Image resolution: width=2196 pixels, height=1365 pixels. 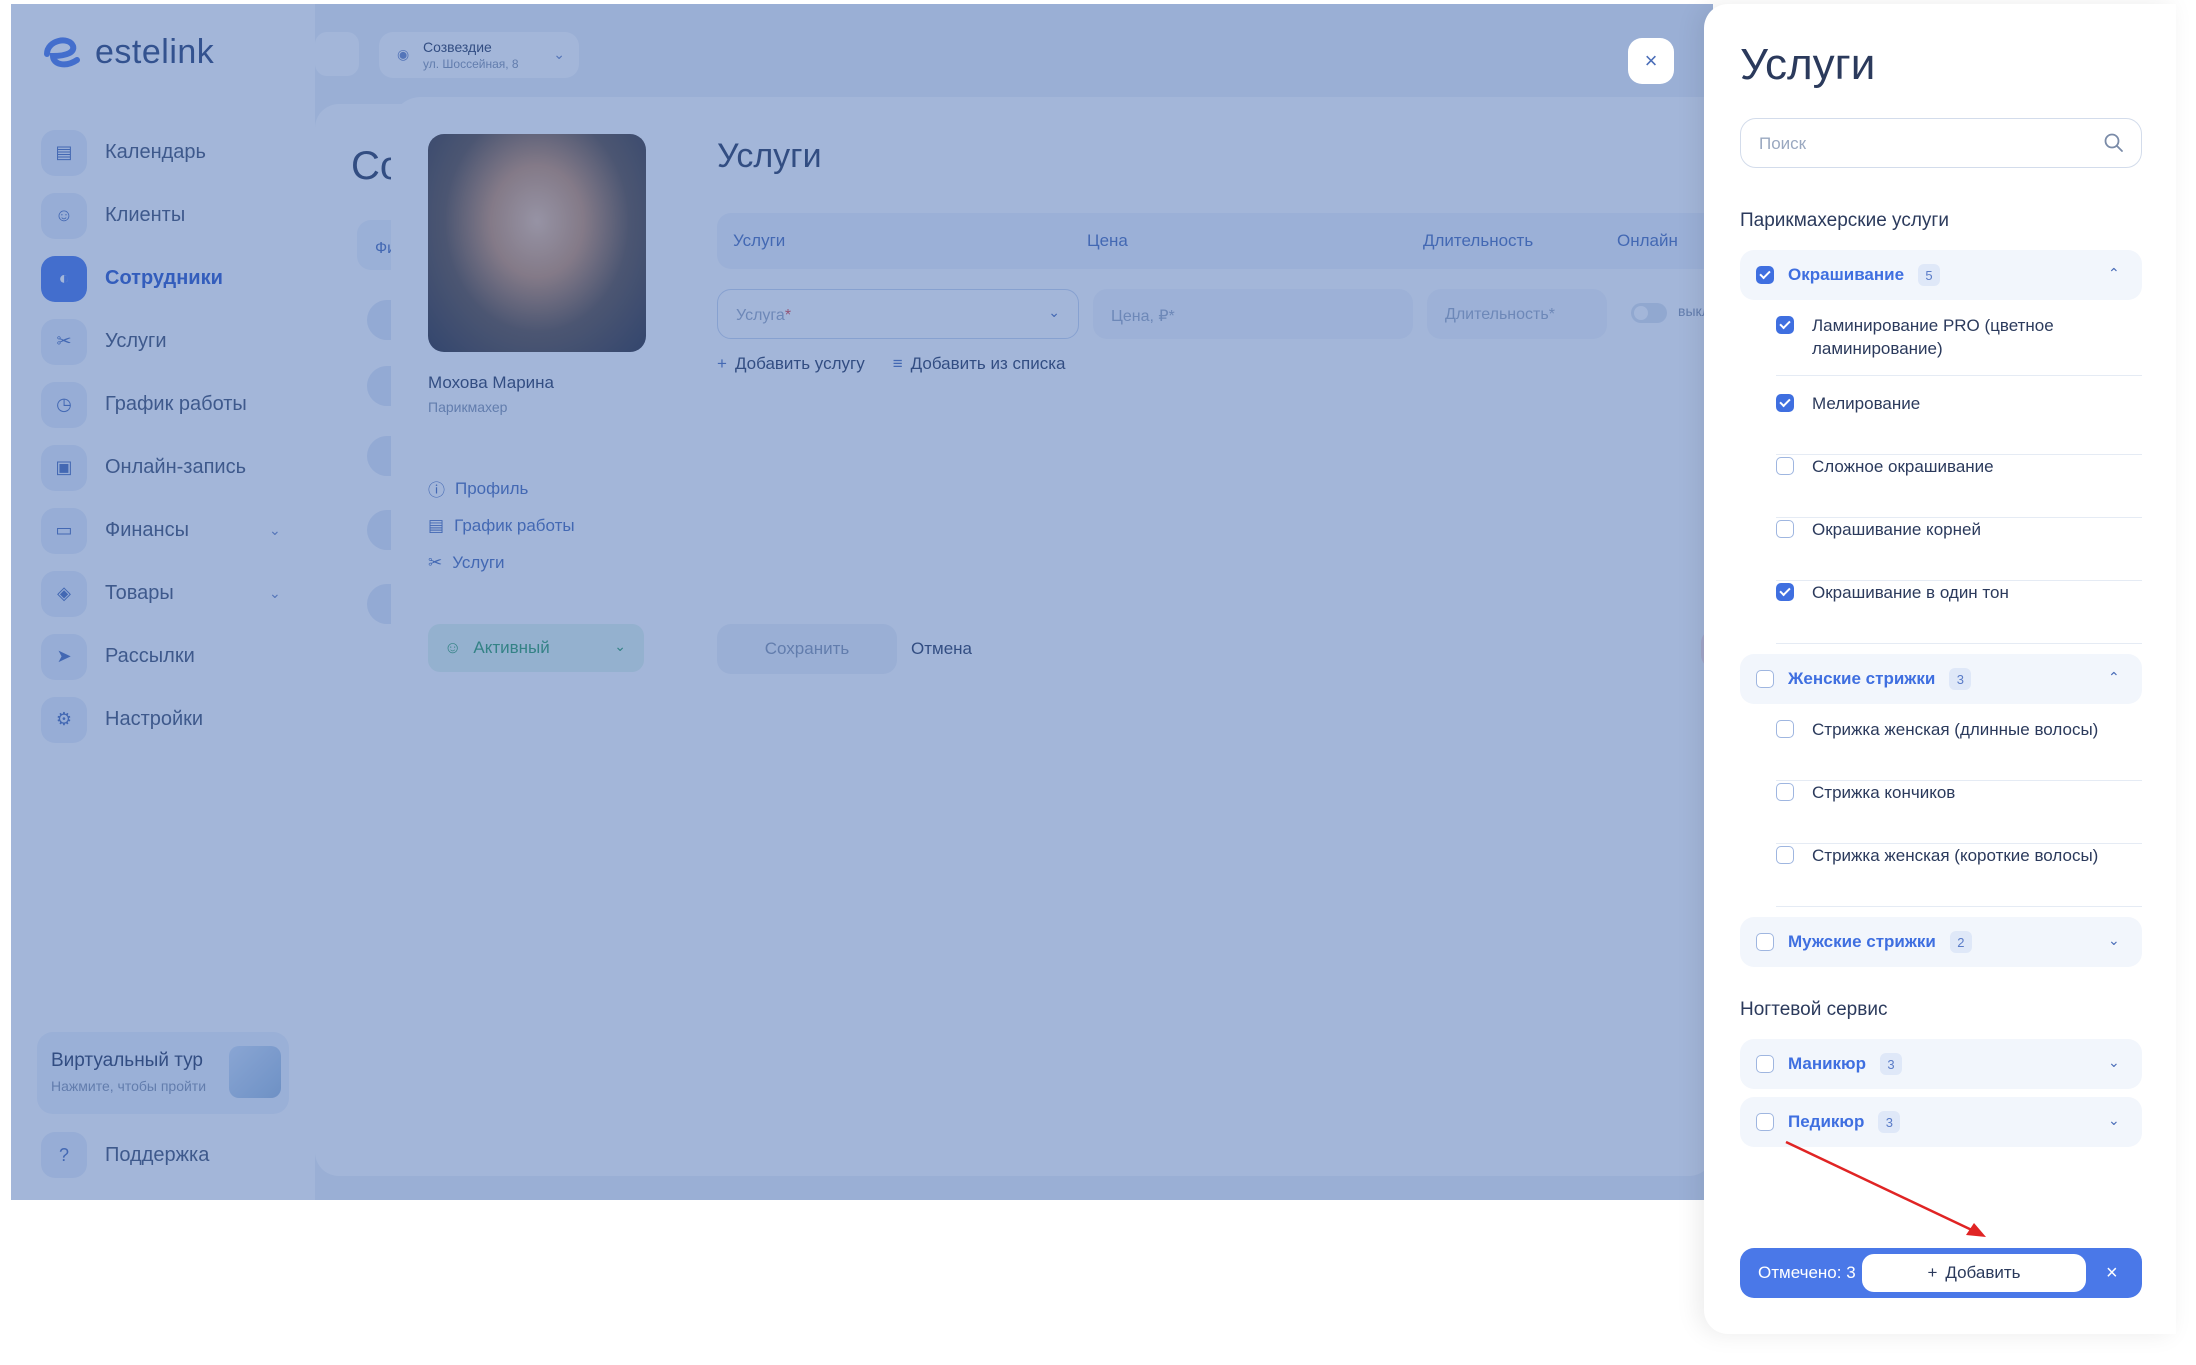 I want to click on group-label: Педикюр, so click(x=1826, y=1121).